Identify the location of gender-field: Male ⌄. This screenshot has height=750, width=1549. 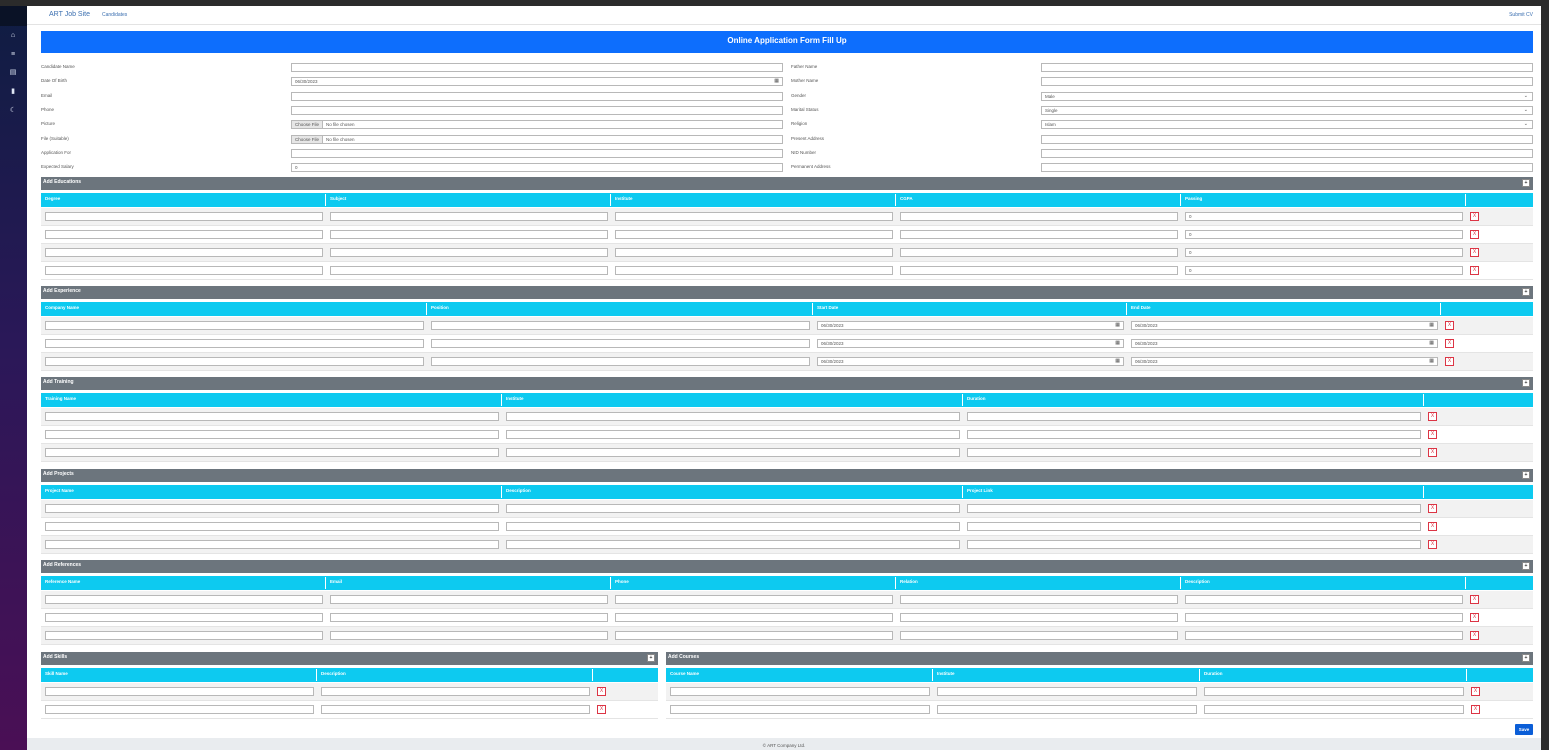
(1287, 96).